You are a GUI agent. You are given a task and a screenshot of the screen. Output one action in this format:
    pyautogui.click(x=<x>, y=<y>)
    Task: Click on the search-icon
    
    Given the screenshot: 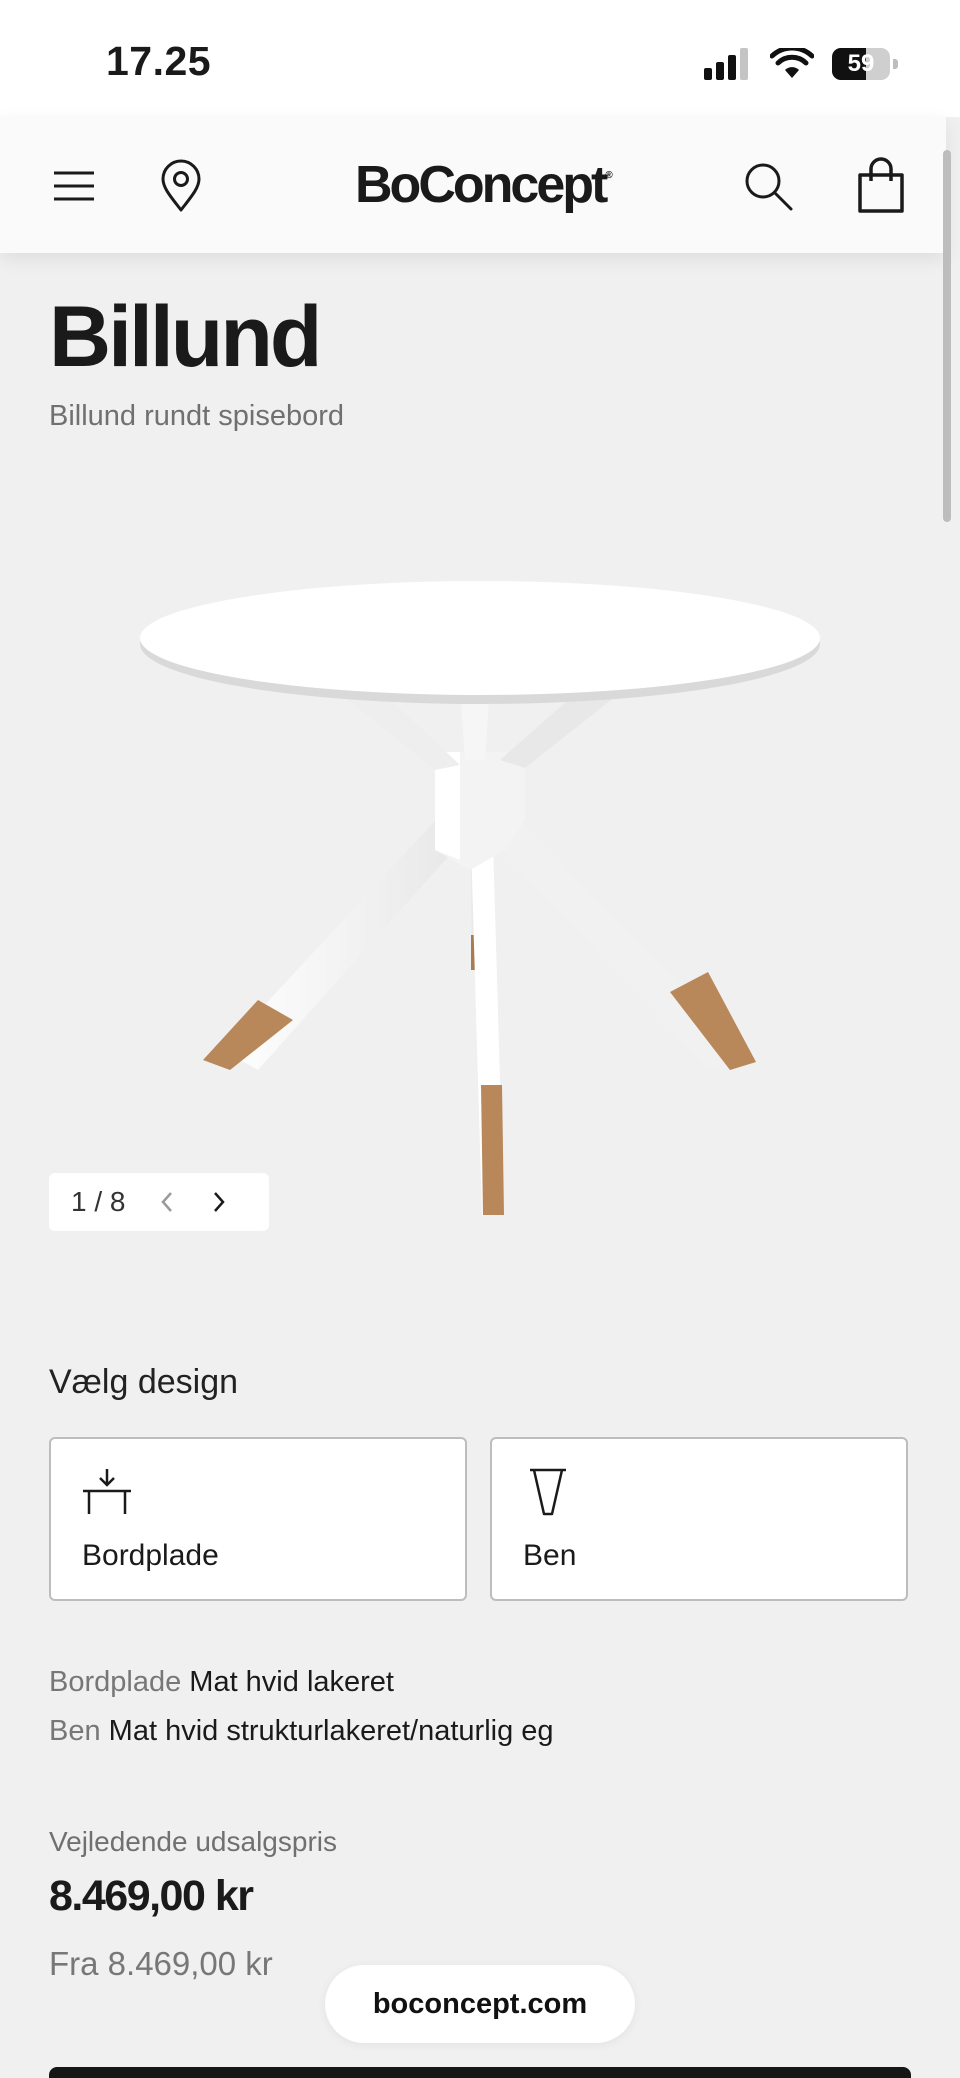 What is the action you would take?
    pyautogui.click(x=769, y=187)
    